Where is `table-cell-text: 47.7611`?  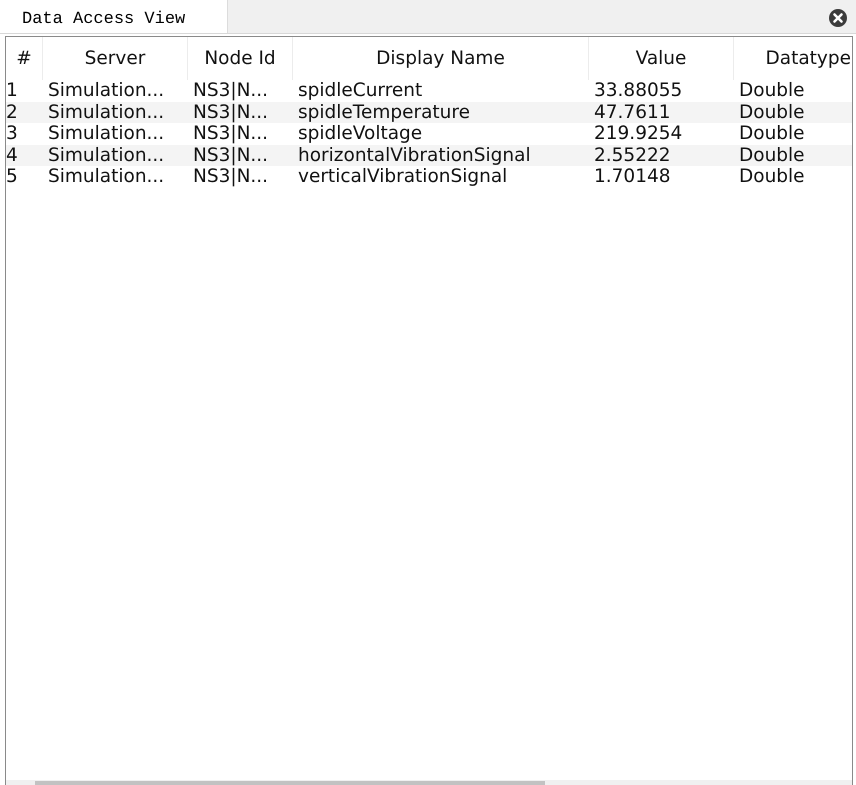 table-cell-text: 47.7611 is located at coordinates (632, 113).